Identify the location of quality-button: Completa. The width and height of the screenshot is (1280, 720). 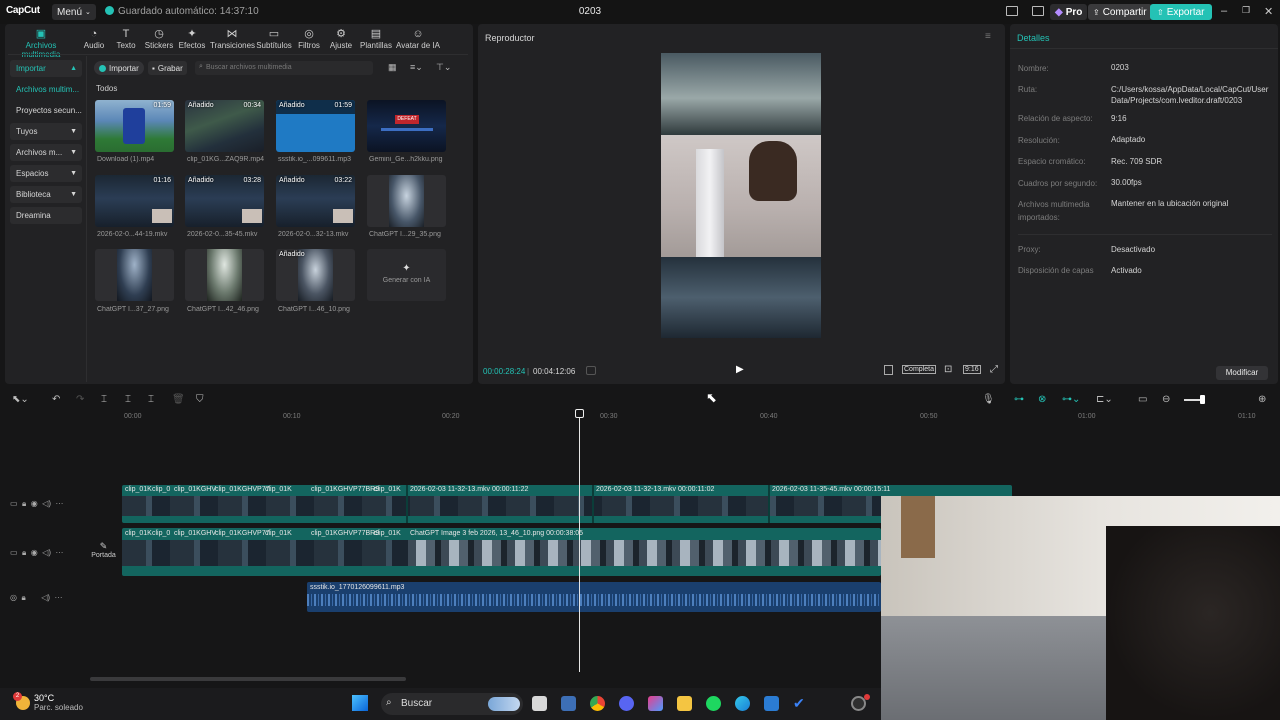
(919, 369).